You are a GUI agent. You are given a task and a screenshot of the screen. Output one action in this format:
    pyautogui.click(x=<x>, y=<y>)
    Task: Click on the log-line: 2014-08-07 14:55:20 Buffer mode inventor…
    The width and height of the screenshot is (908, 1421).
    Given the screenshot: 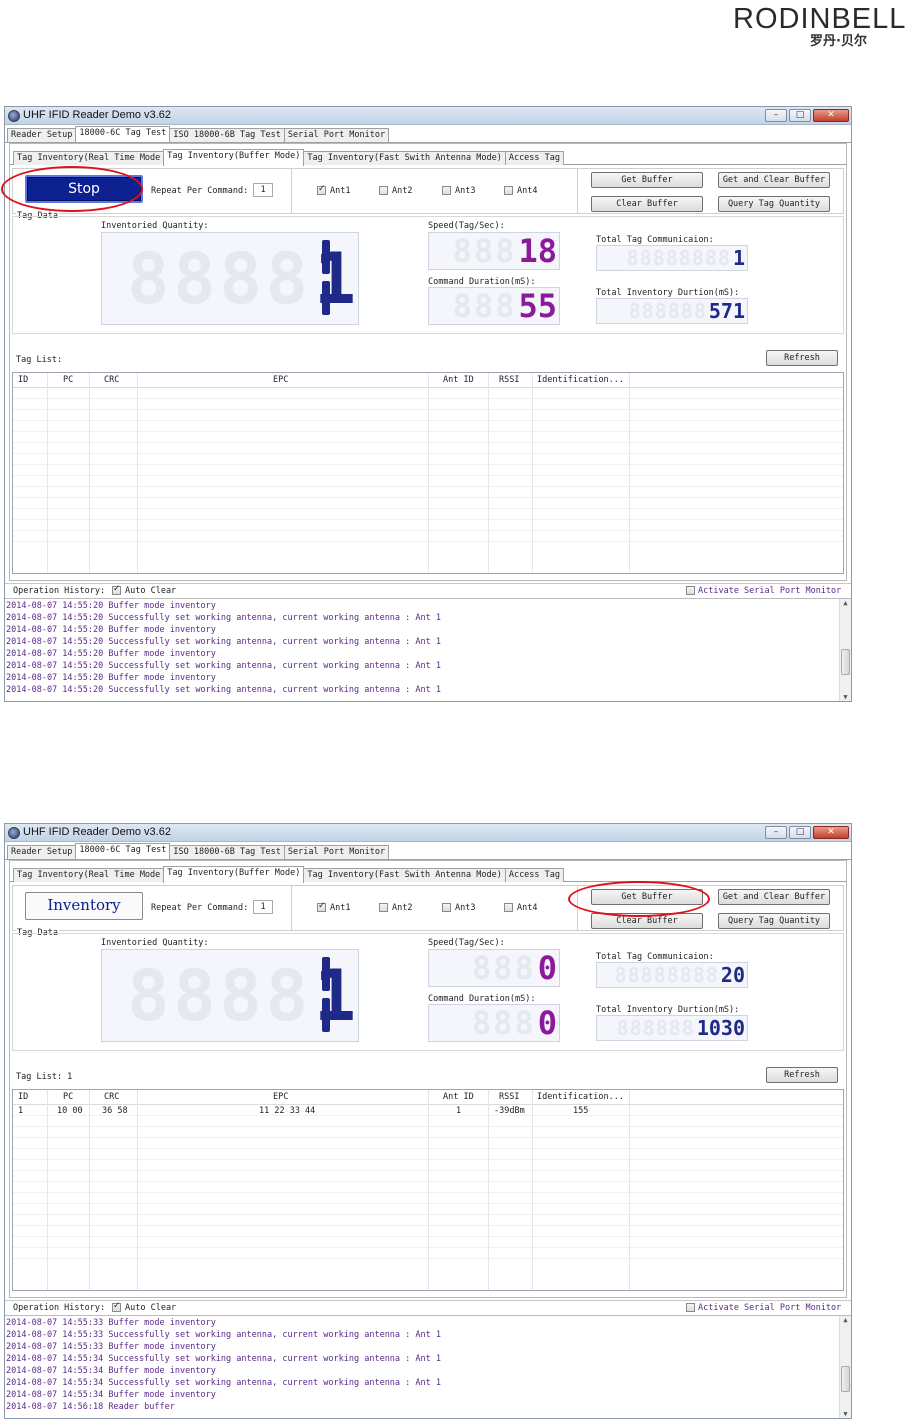 What is the action you would take?
    pyautogui.click(x=111, y=678)
    